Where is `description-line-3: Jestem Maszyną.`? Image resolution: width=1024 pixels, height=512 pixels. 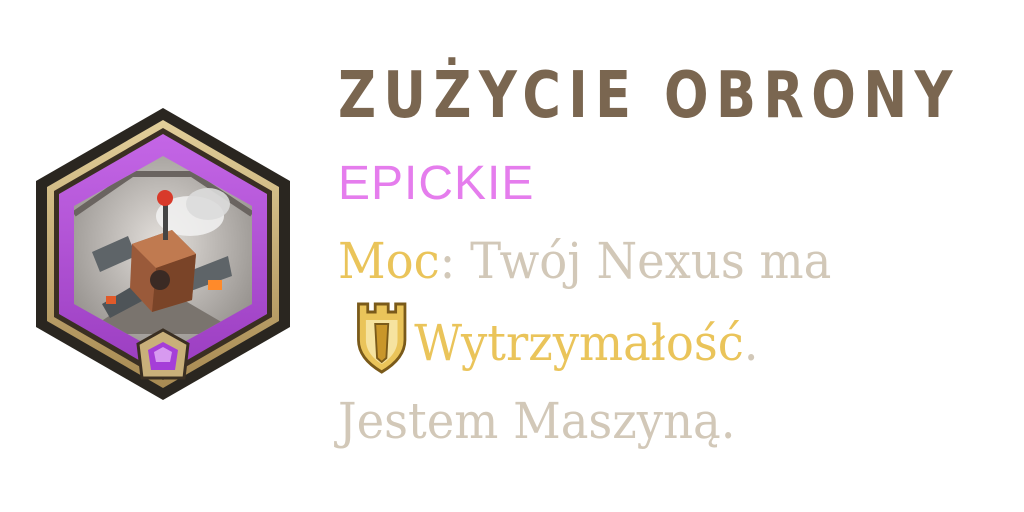
description-line-3: Jestem Maszyną. is located at coordinates (537, 421).